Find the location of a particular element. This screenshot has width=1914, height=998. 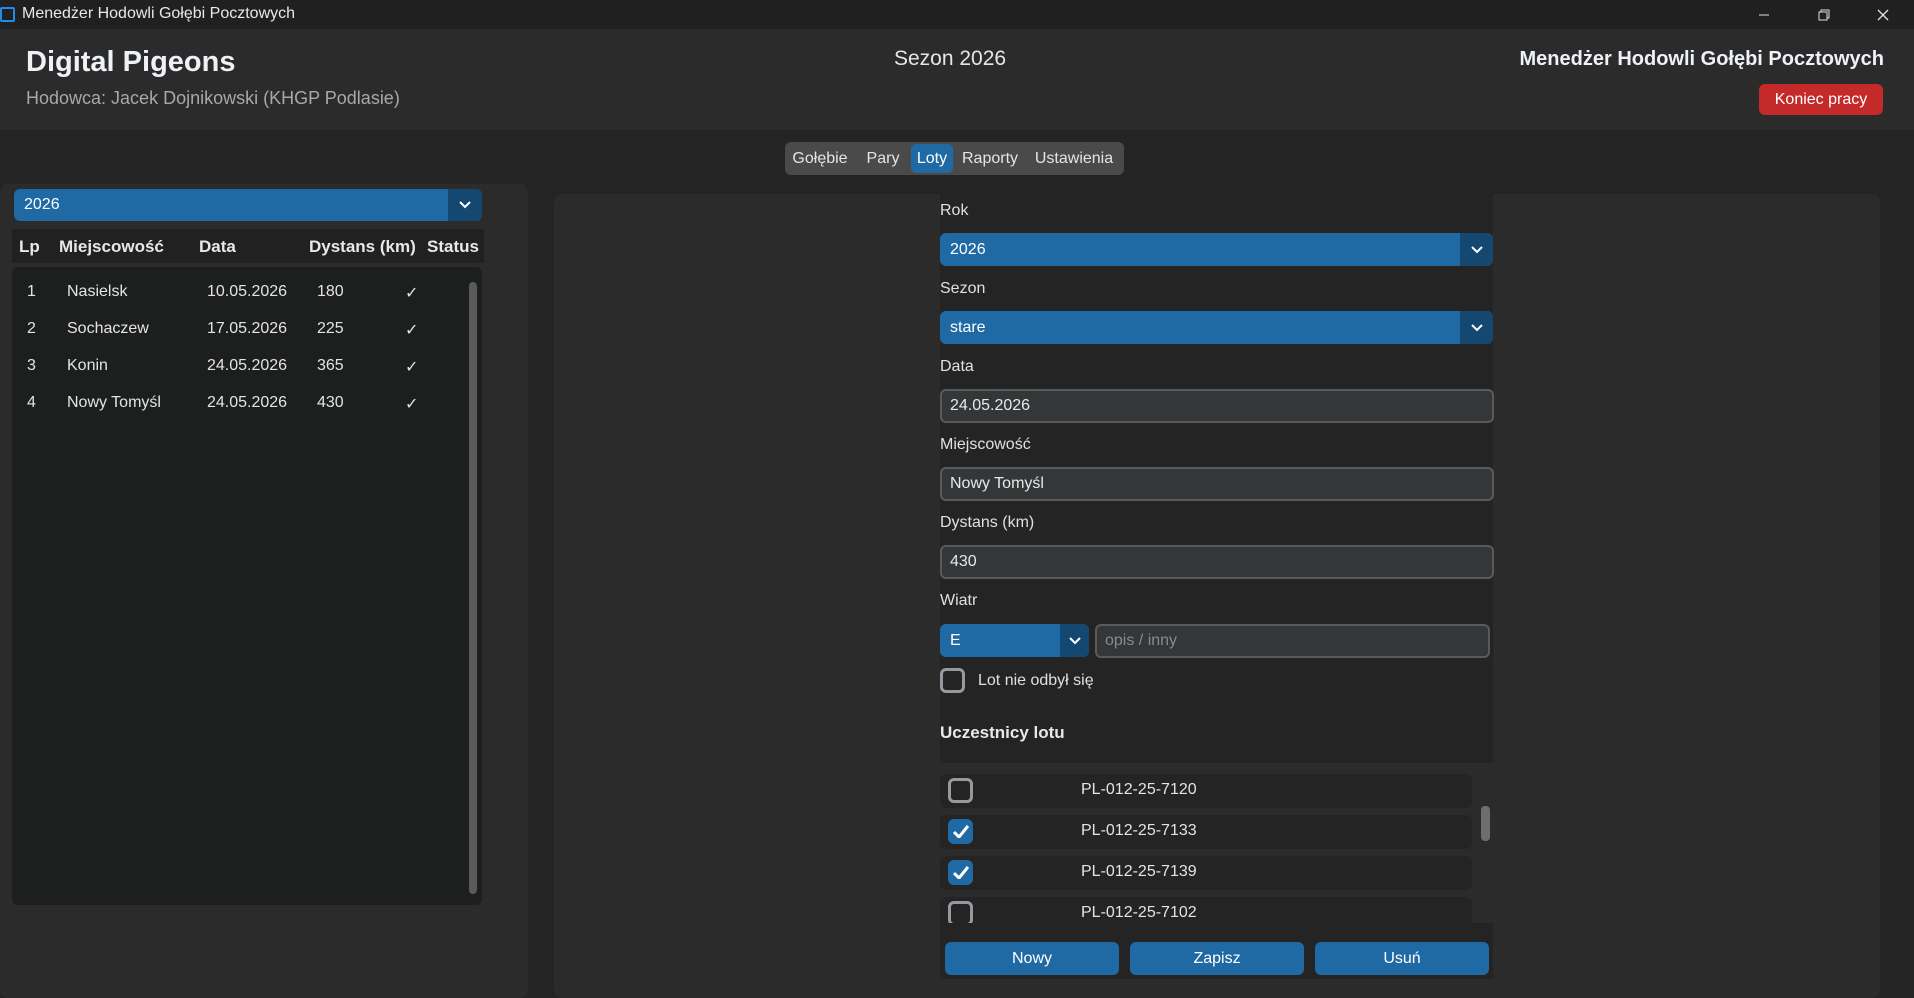

place-field: Nowy Tomyśl is located at coordinates (1217, 484).